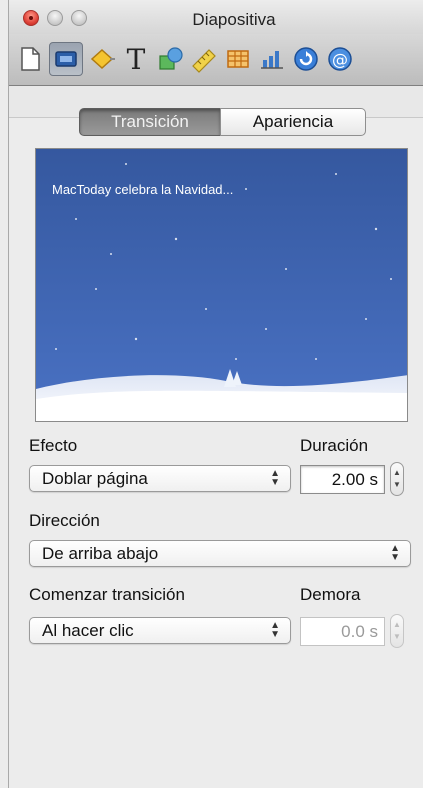 This screenshot has width=423, height=788. I want to click on ruler-icon, so click(204, 59).